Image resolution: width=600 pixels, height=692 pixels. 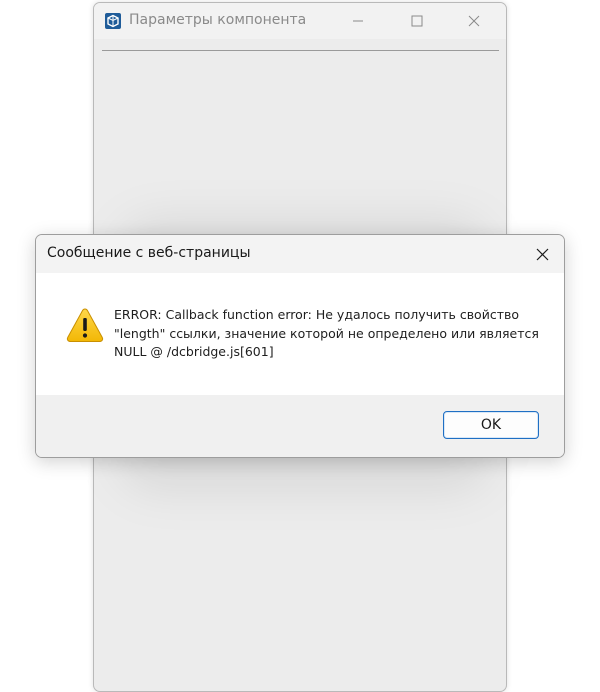 I want to click on ok-button: OK, so click(x=491, y=425).